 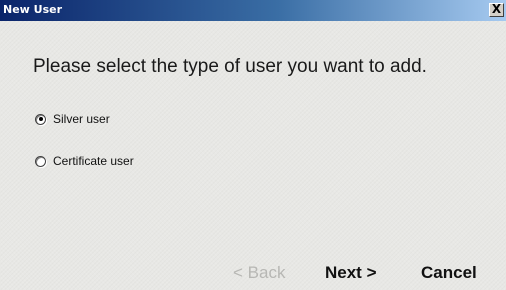 What do you see at coordinates (93, 161) in the screenshot?
I see `option-label-certificate-user: Certificate user` at bounding box center [93, 161].